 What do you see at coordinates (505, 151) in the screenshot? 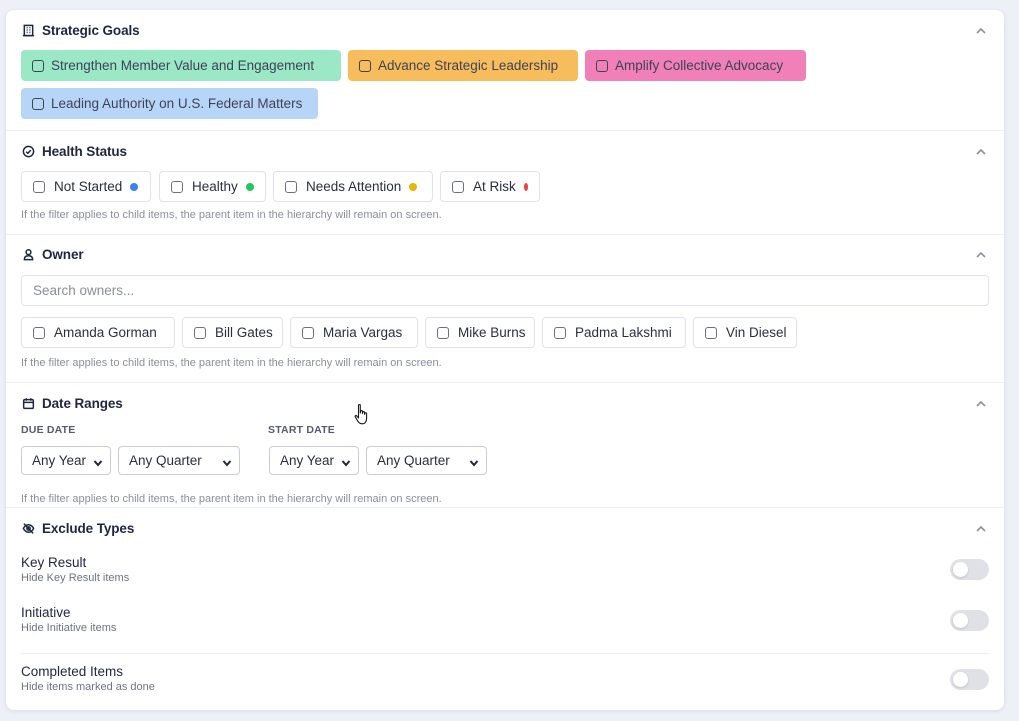
I see `health-status-header: Health Status` at bounding box center [505, 151].